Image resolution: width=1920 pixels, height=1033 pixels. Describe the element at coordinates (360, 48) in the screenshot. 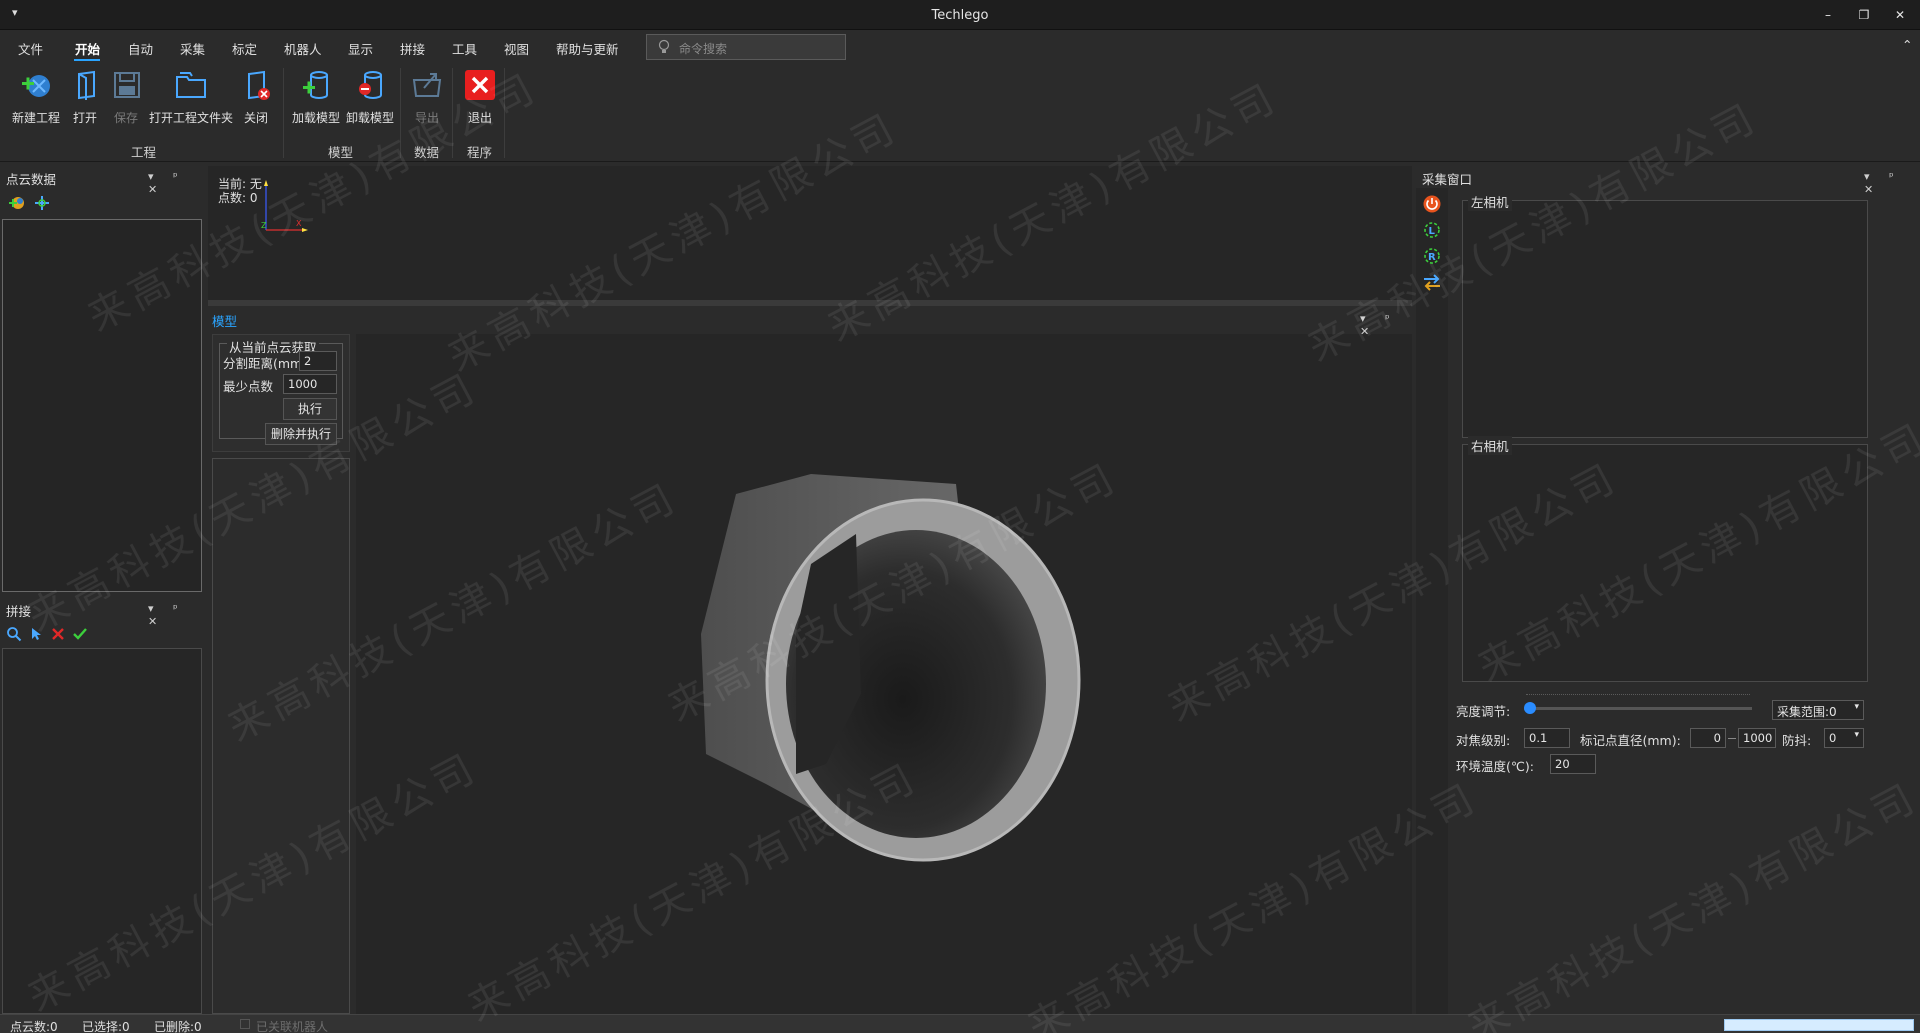

I see `menu-display: 显示` at that location.